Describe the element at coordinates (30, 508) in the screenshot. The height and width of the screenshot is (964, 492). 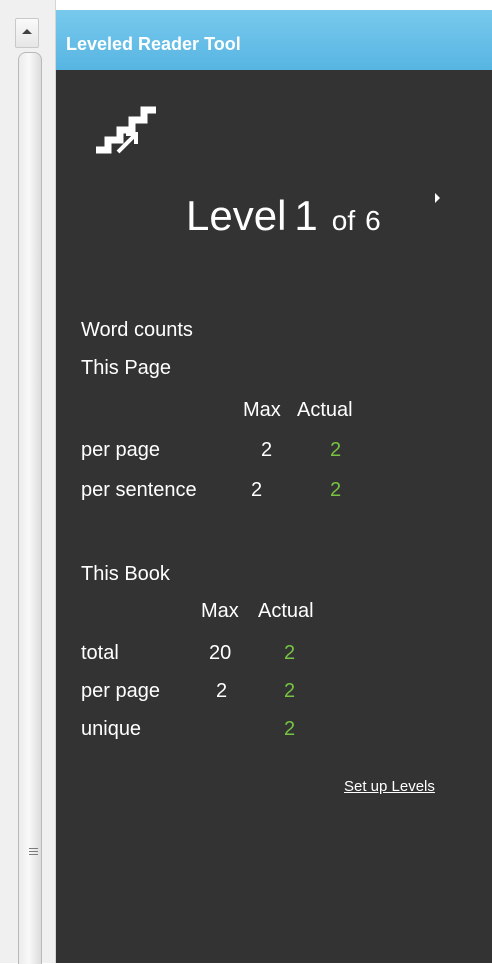
I see `scrollbar-thumb` at that location.